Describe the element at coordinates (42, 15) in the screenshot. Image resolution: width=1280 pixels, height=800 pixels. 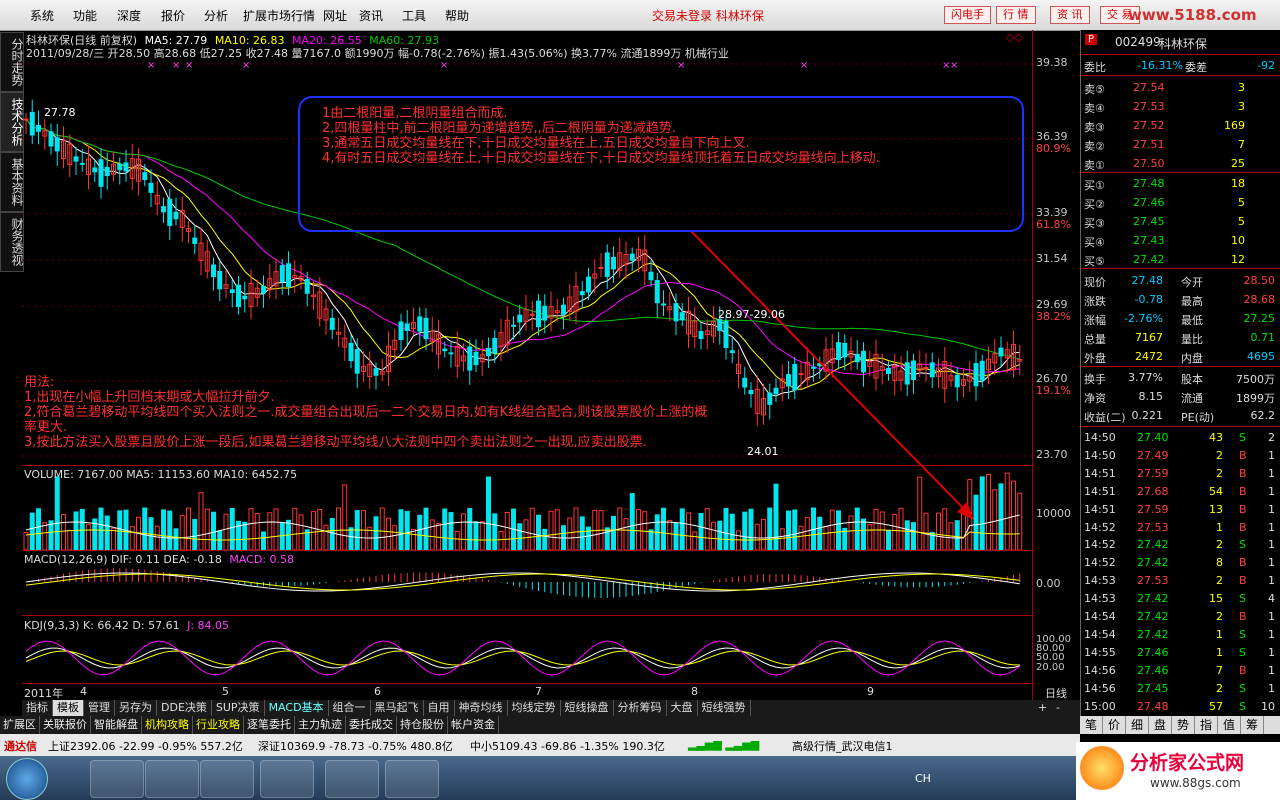
I see `menu-system: 系统` at that location.